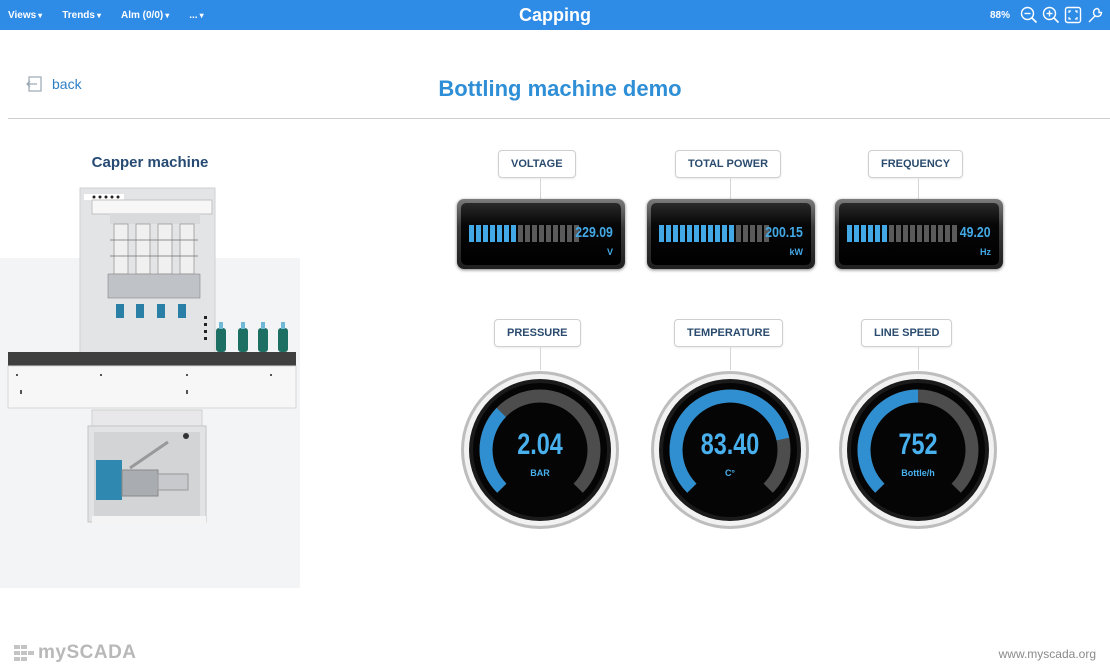 The image size is (1110, 664). I want to click on voltage-value: 229.09, so click(594, 232).